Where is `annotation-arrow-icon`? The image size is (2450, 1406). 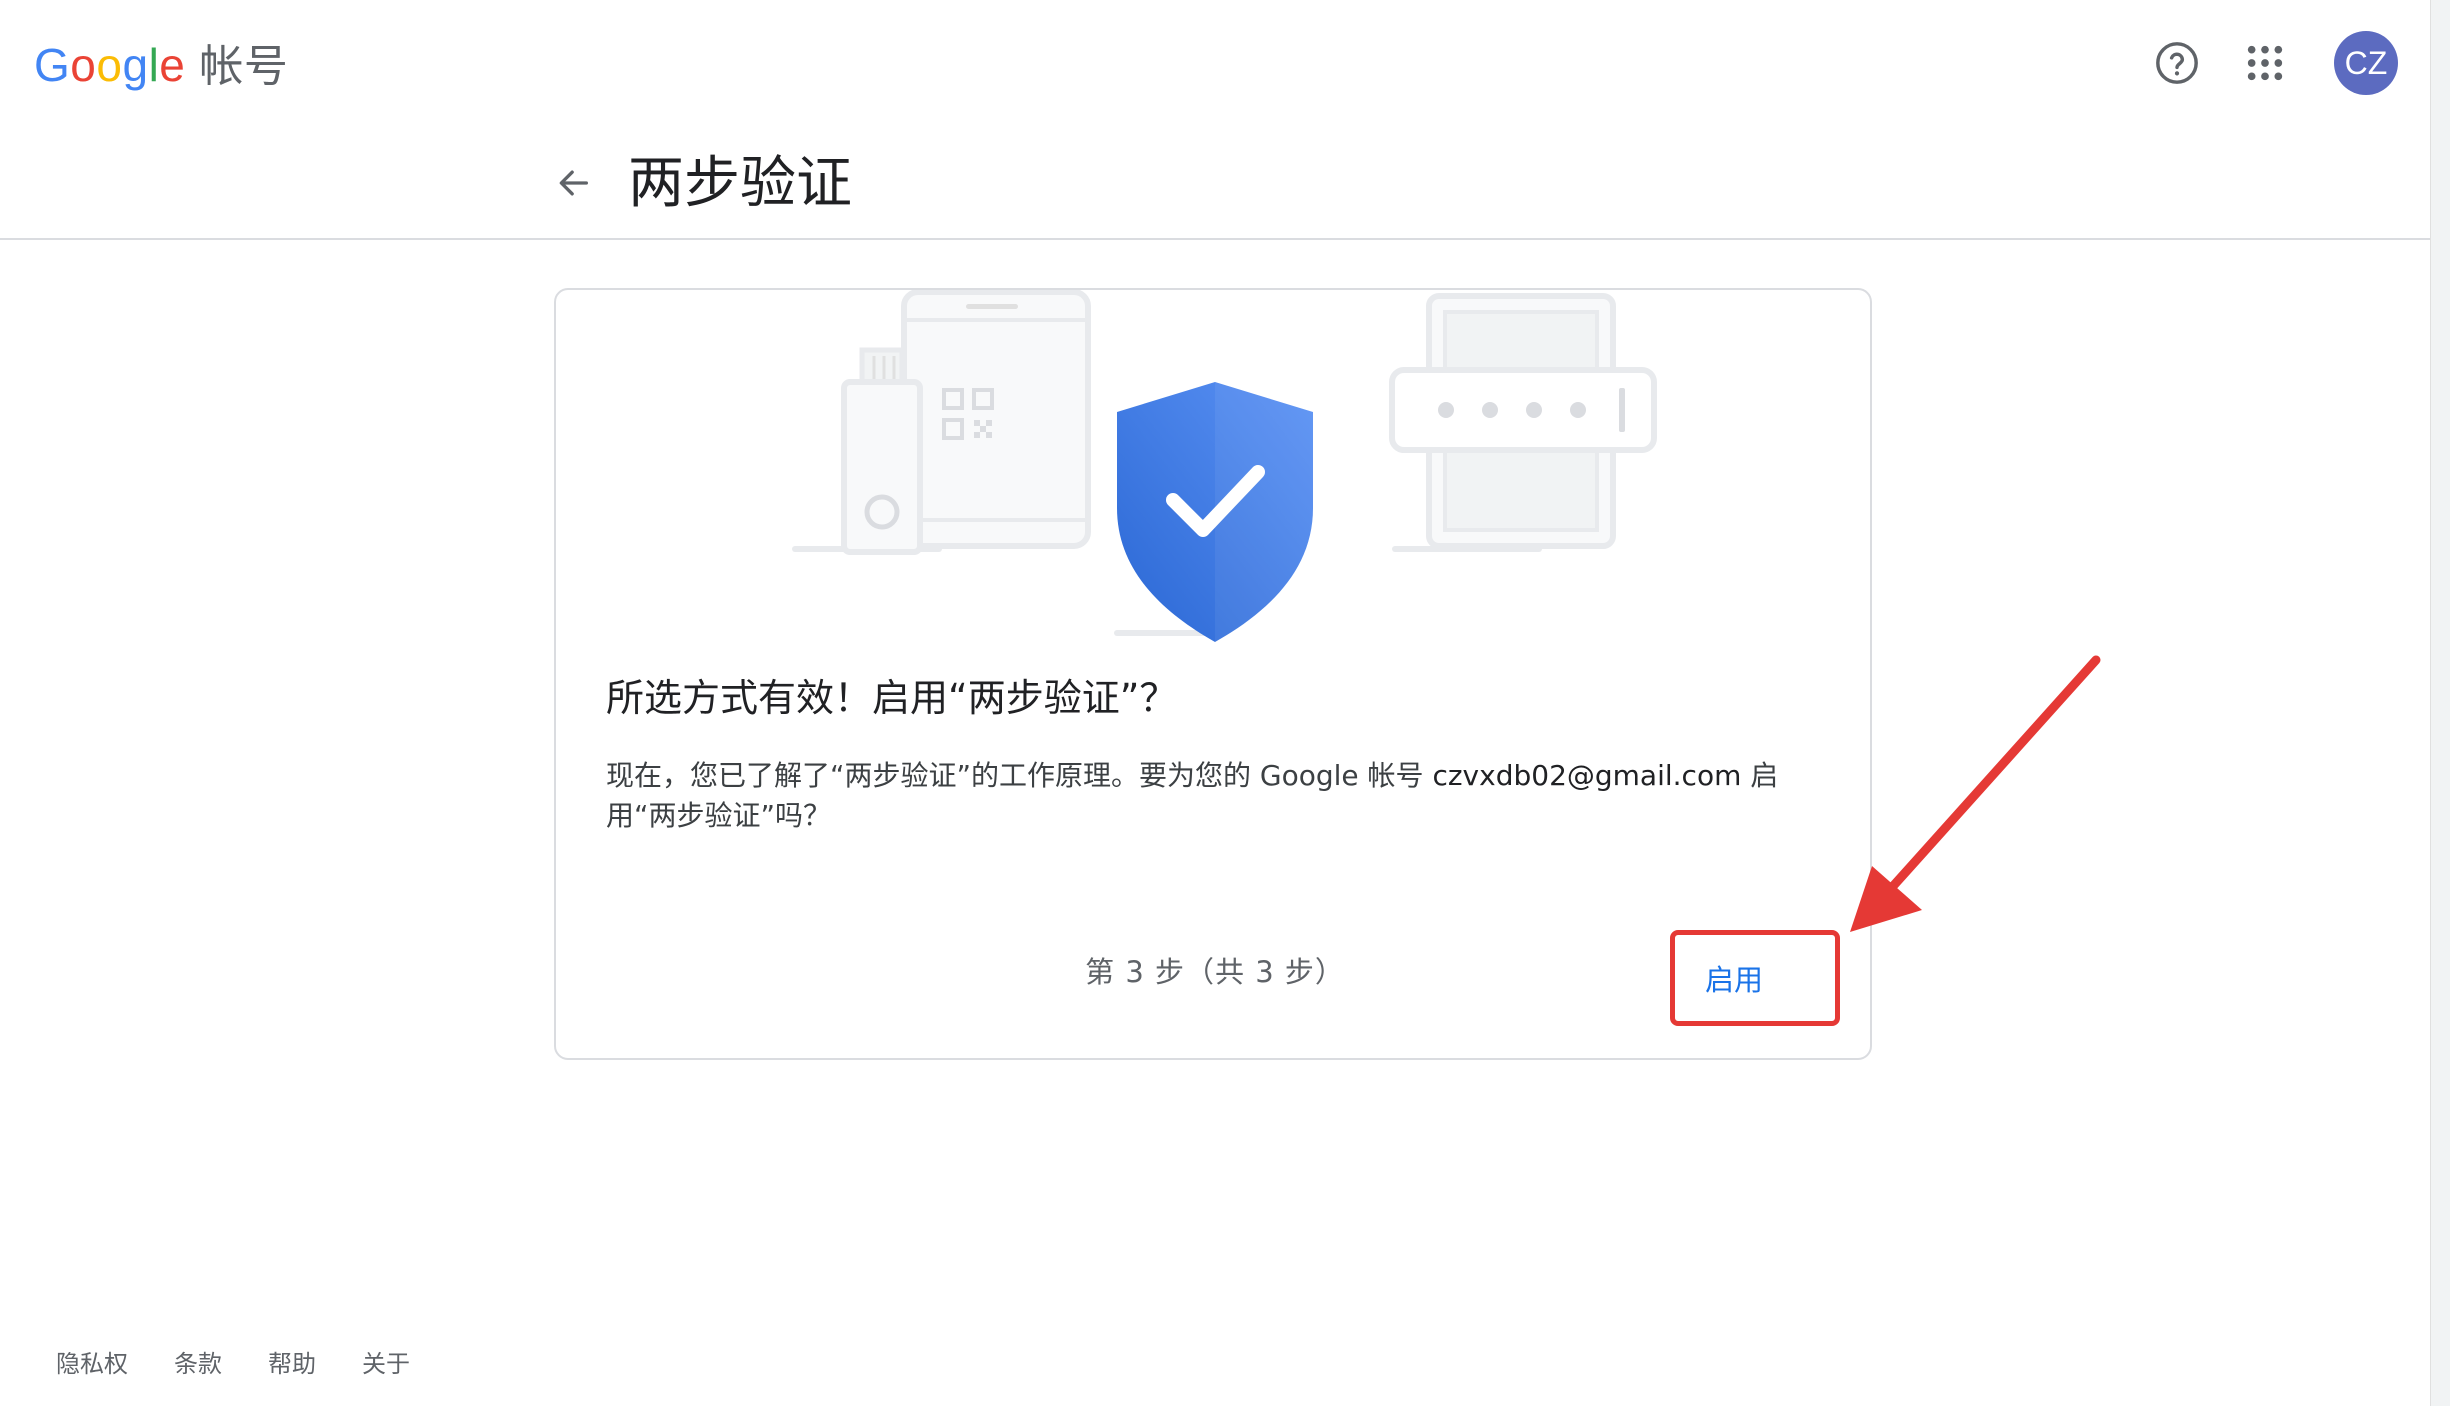 annotation-arrow-icon is located at coordinates (1975, 793).